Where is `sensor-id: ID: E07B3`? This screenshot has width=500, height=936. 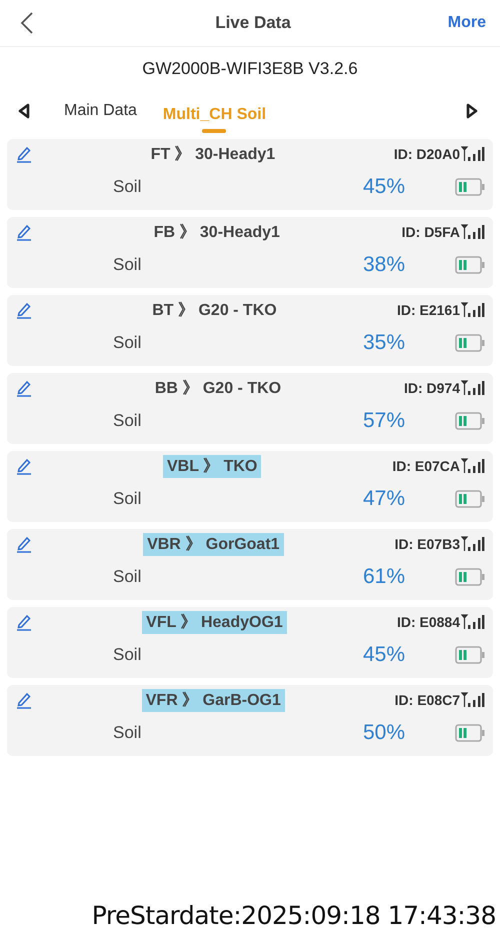 sensor-id: ID: E07B3 is located at coordinates (427, 544).